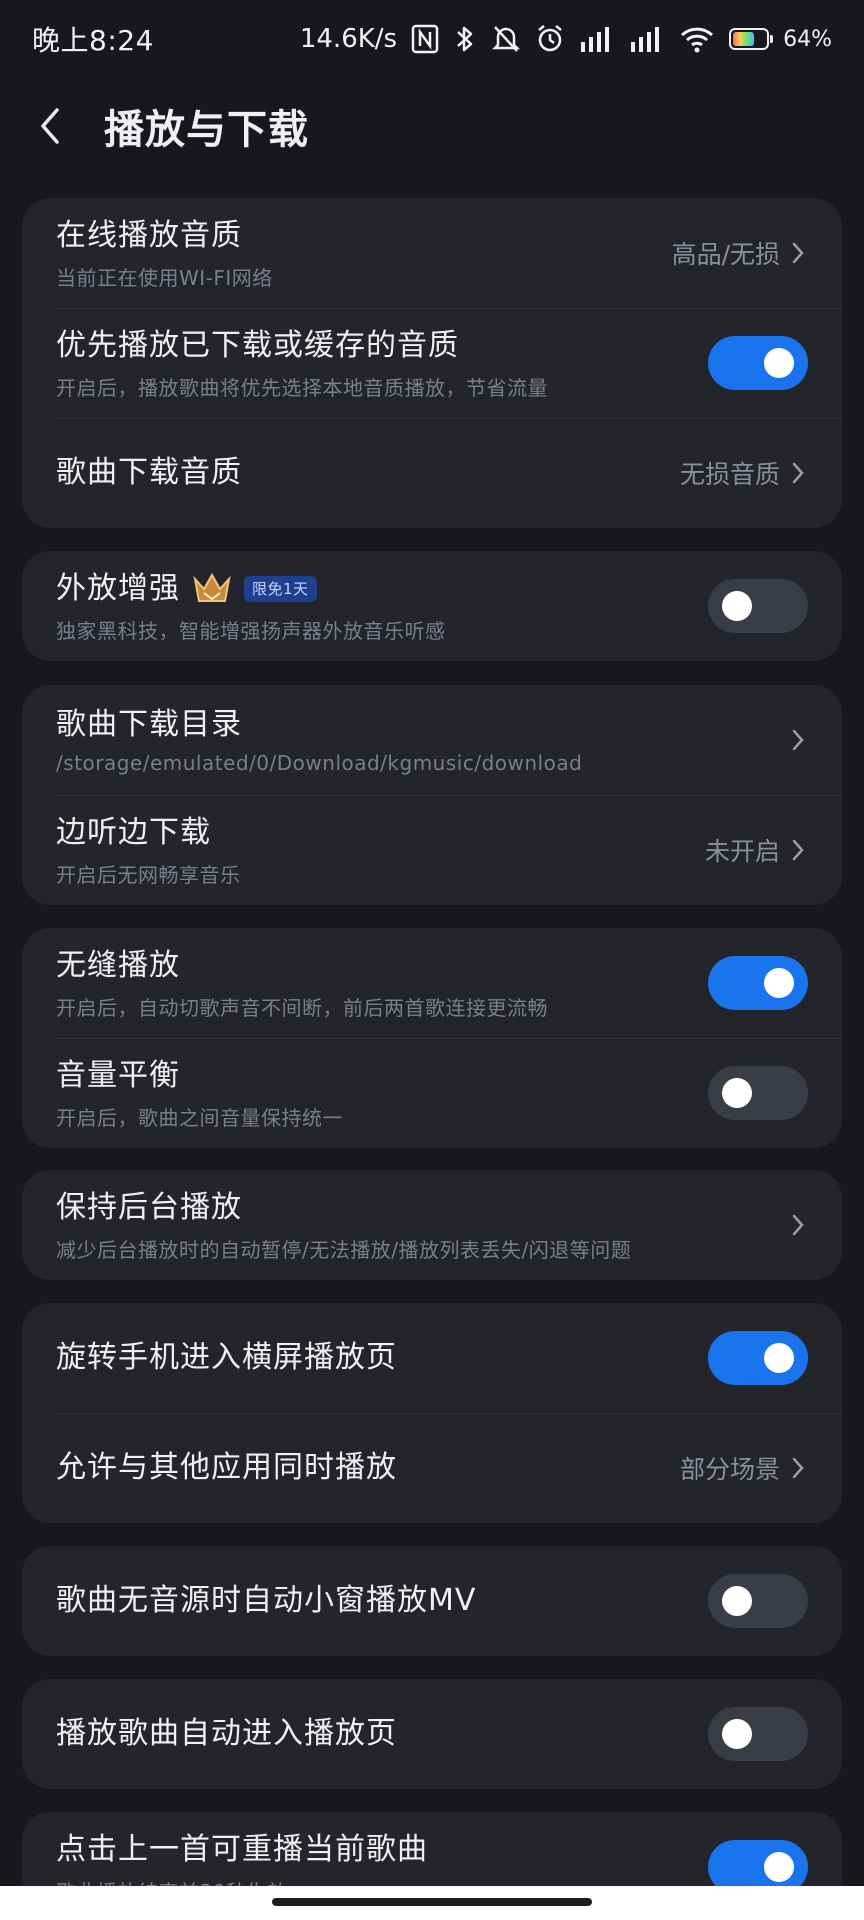 The height and width of the screenshot is (1920, 864). I want to click on nfc-icon, so click(425, 39).